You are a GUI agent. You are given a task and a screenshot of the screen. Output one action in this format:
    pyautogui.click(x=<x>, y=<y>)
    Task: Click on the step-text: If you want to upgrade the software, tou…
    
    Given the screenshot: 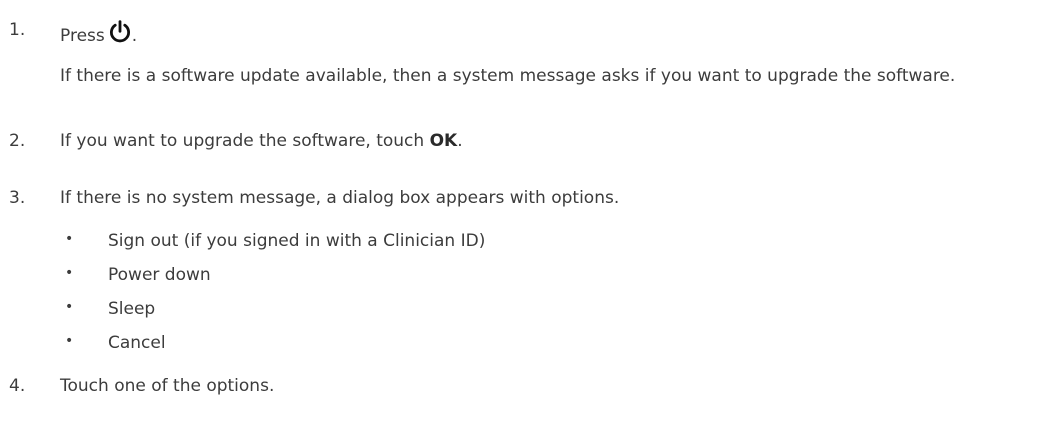 What is the action you would take?
    pyautogui.click(x=261, y=141)
    